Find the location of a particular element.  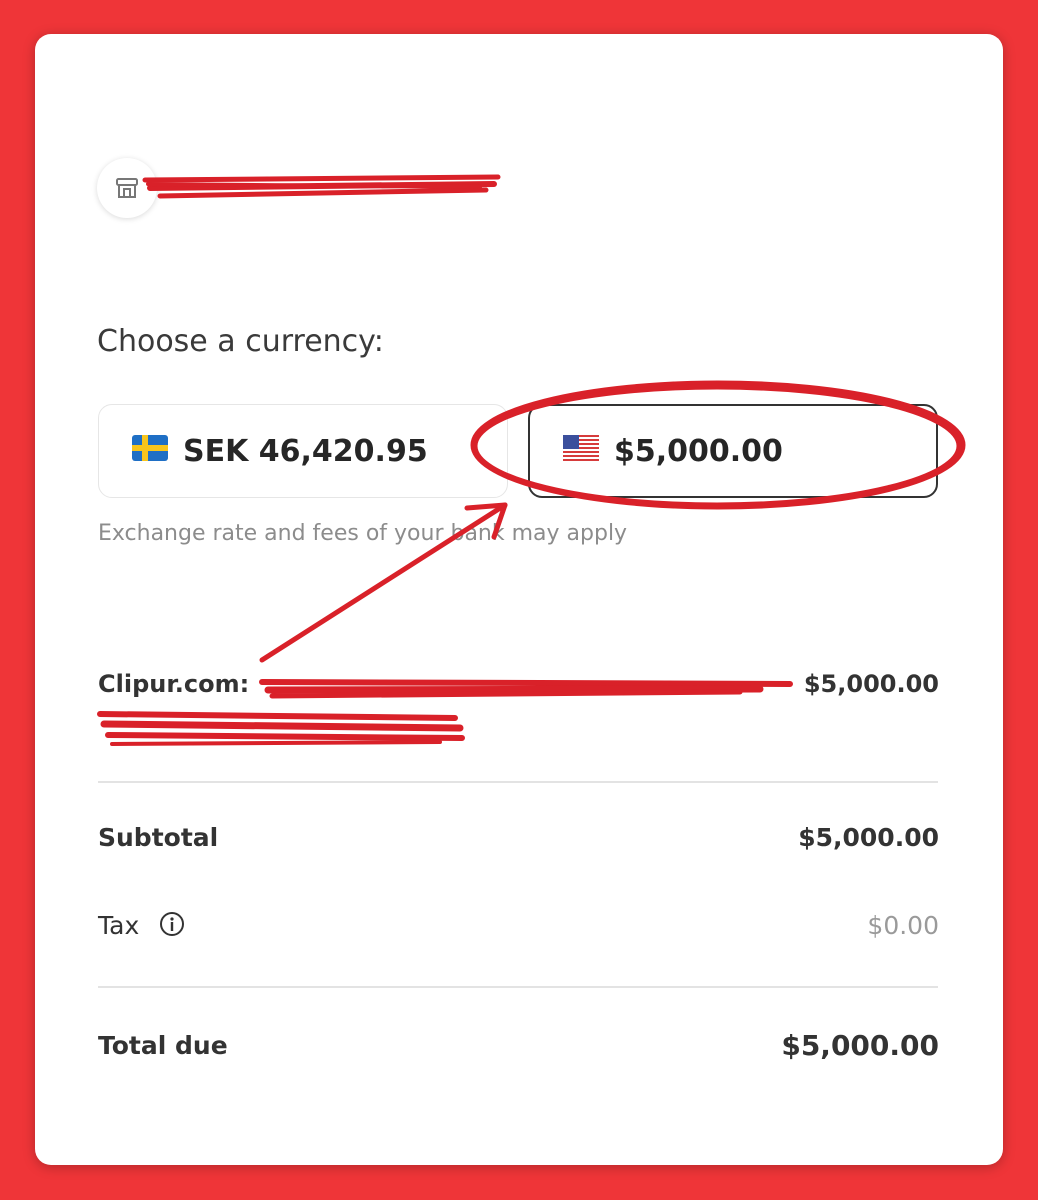

currency-option-usd: $5,000.00 is located at coordinates (733, 451).